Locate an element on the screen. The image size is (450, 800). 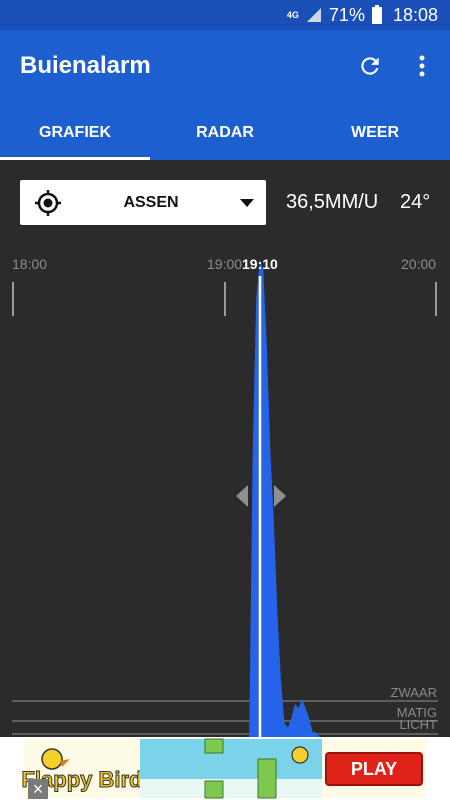
current-time-label: 19:10 is located at coordinates (260, 264).